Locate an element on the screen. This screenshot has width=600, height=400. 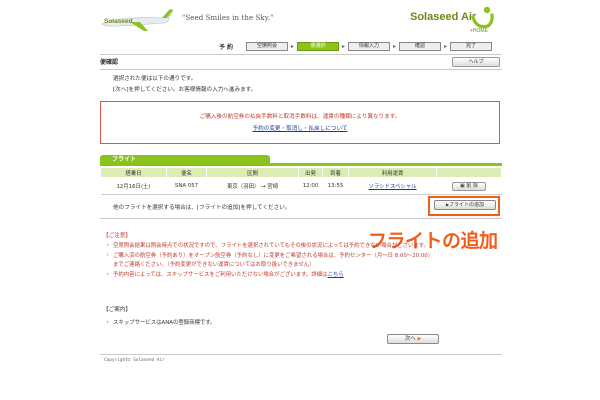
cell-route: 東京（羽田） → 宮崎 is located at coordinates (252, 186).